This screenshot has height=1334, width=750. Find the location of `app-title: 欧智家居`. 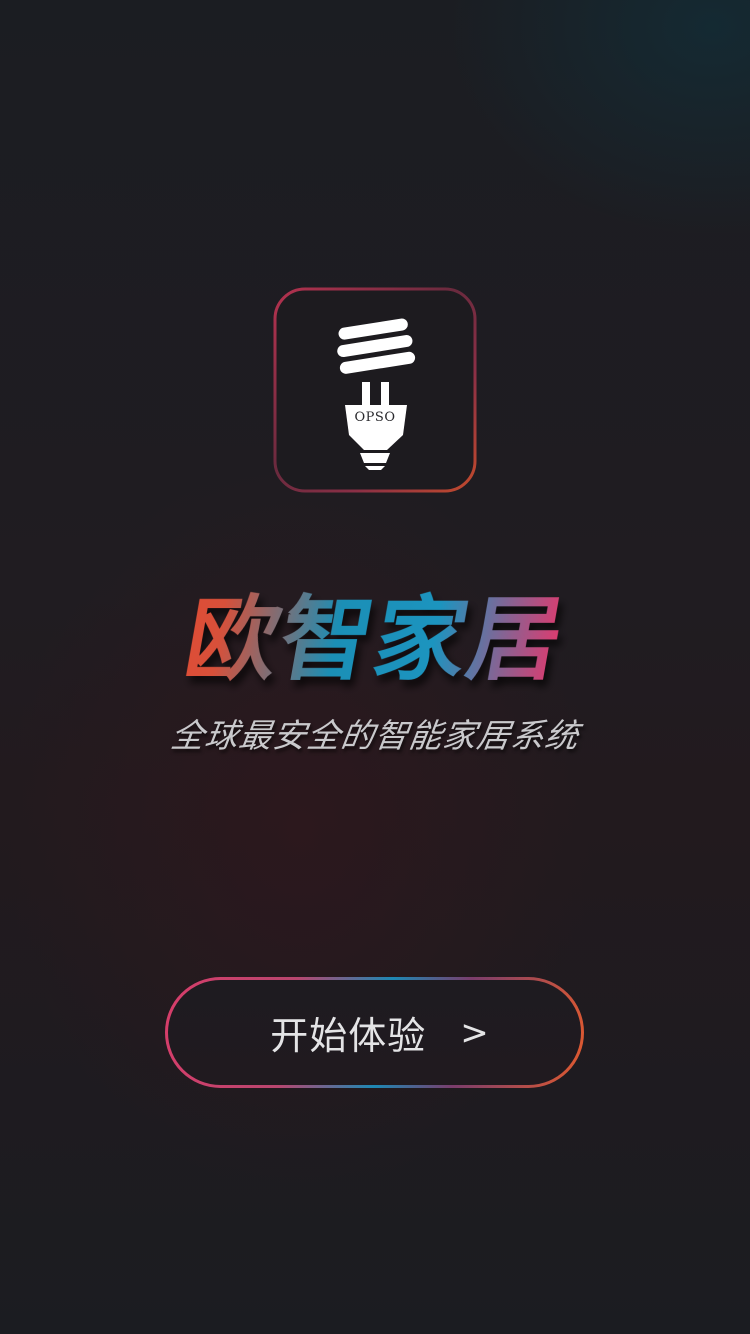

app-title: 欧智家居 is located at coordinates (374, 640).